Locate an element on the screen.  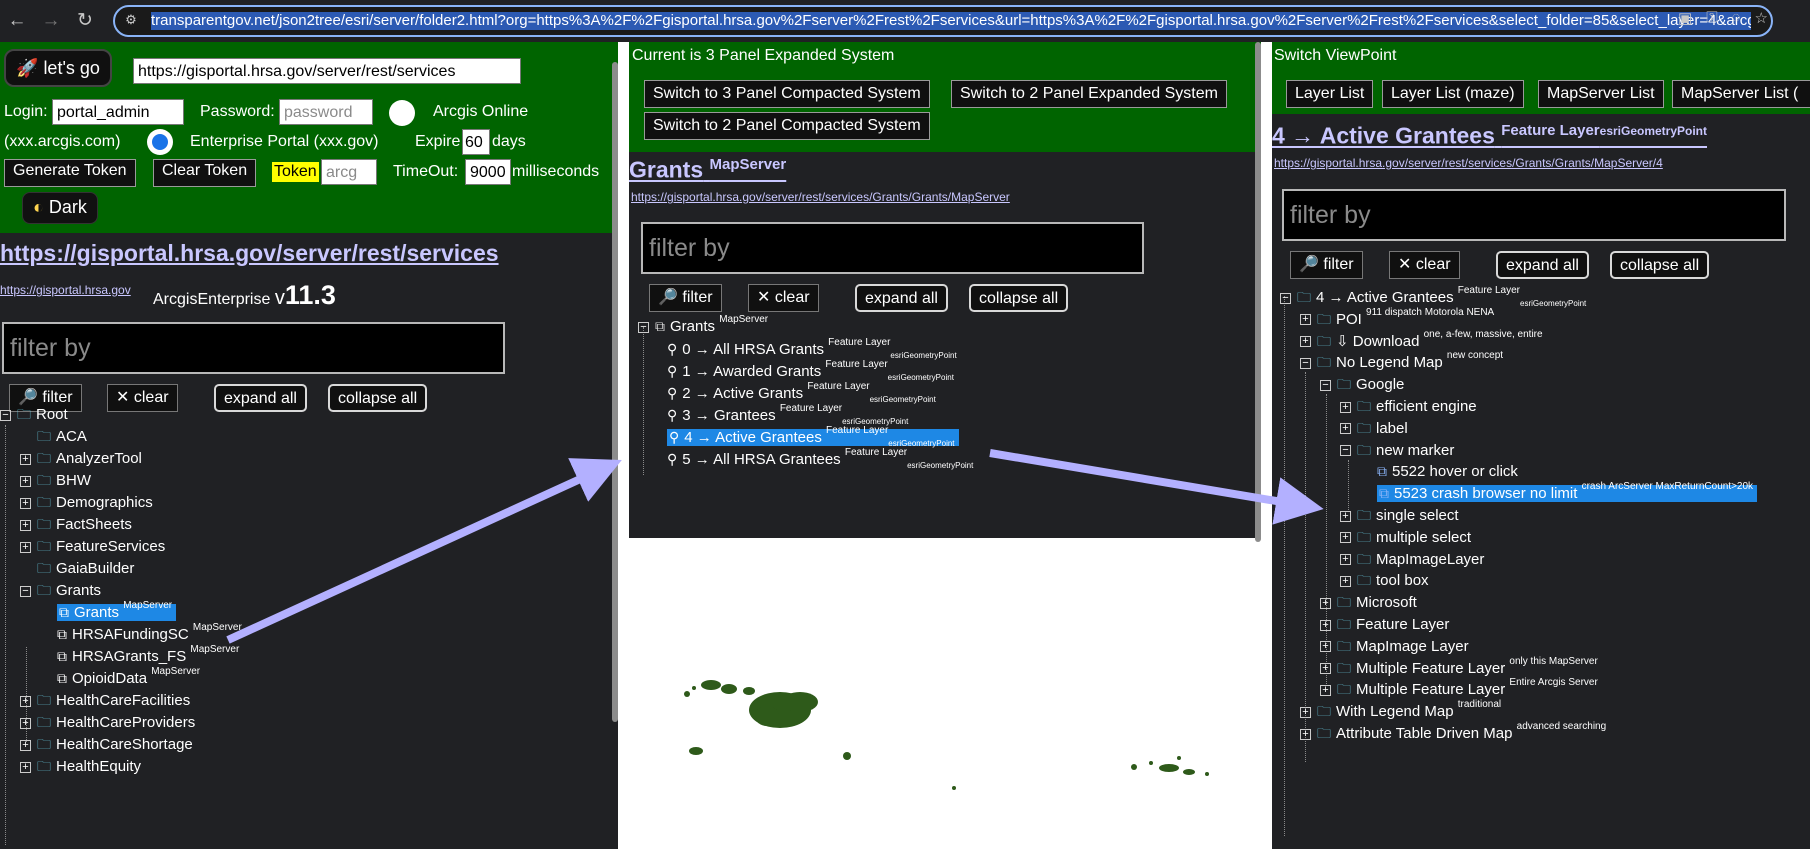
left-tree-item: − 🗀 Root is located at coordinates (34, 414).